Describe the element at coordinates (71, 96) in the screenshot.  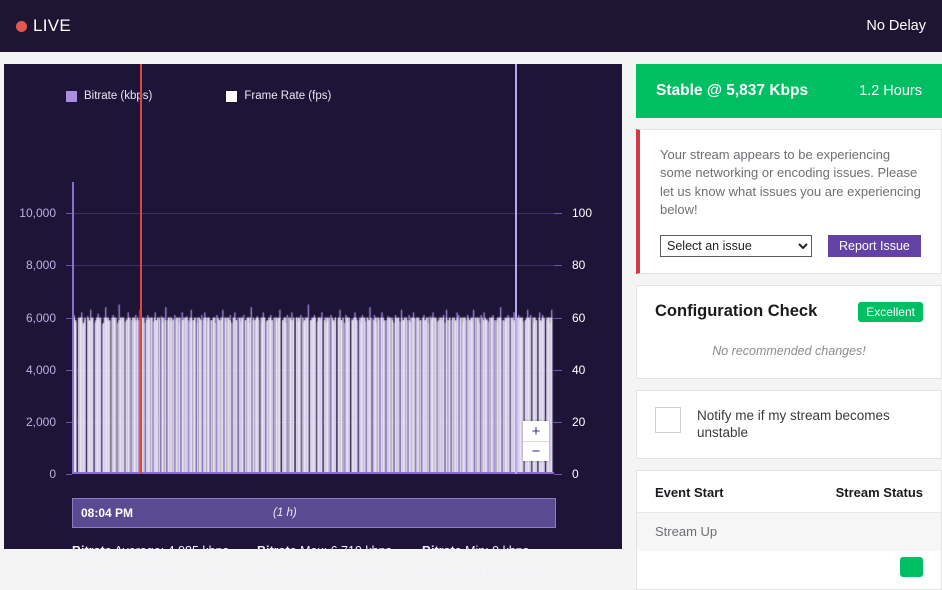
I see `legend-swatch-bitrate` at that location.